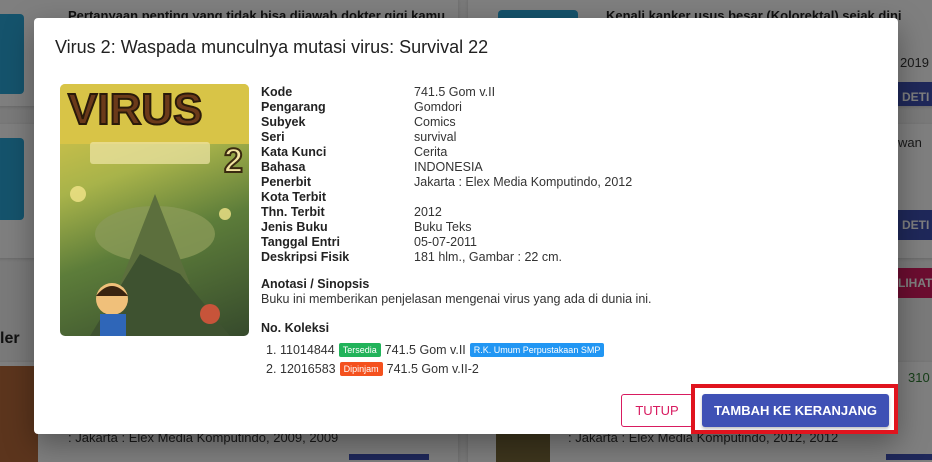  Describe the element at coordinates (443, 227) in the screenshot. I see `detail-value: Buku Teks` at that location.